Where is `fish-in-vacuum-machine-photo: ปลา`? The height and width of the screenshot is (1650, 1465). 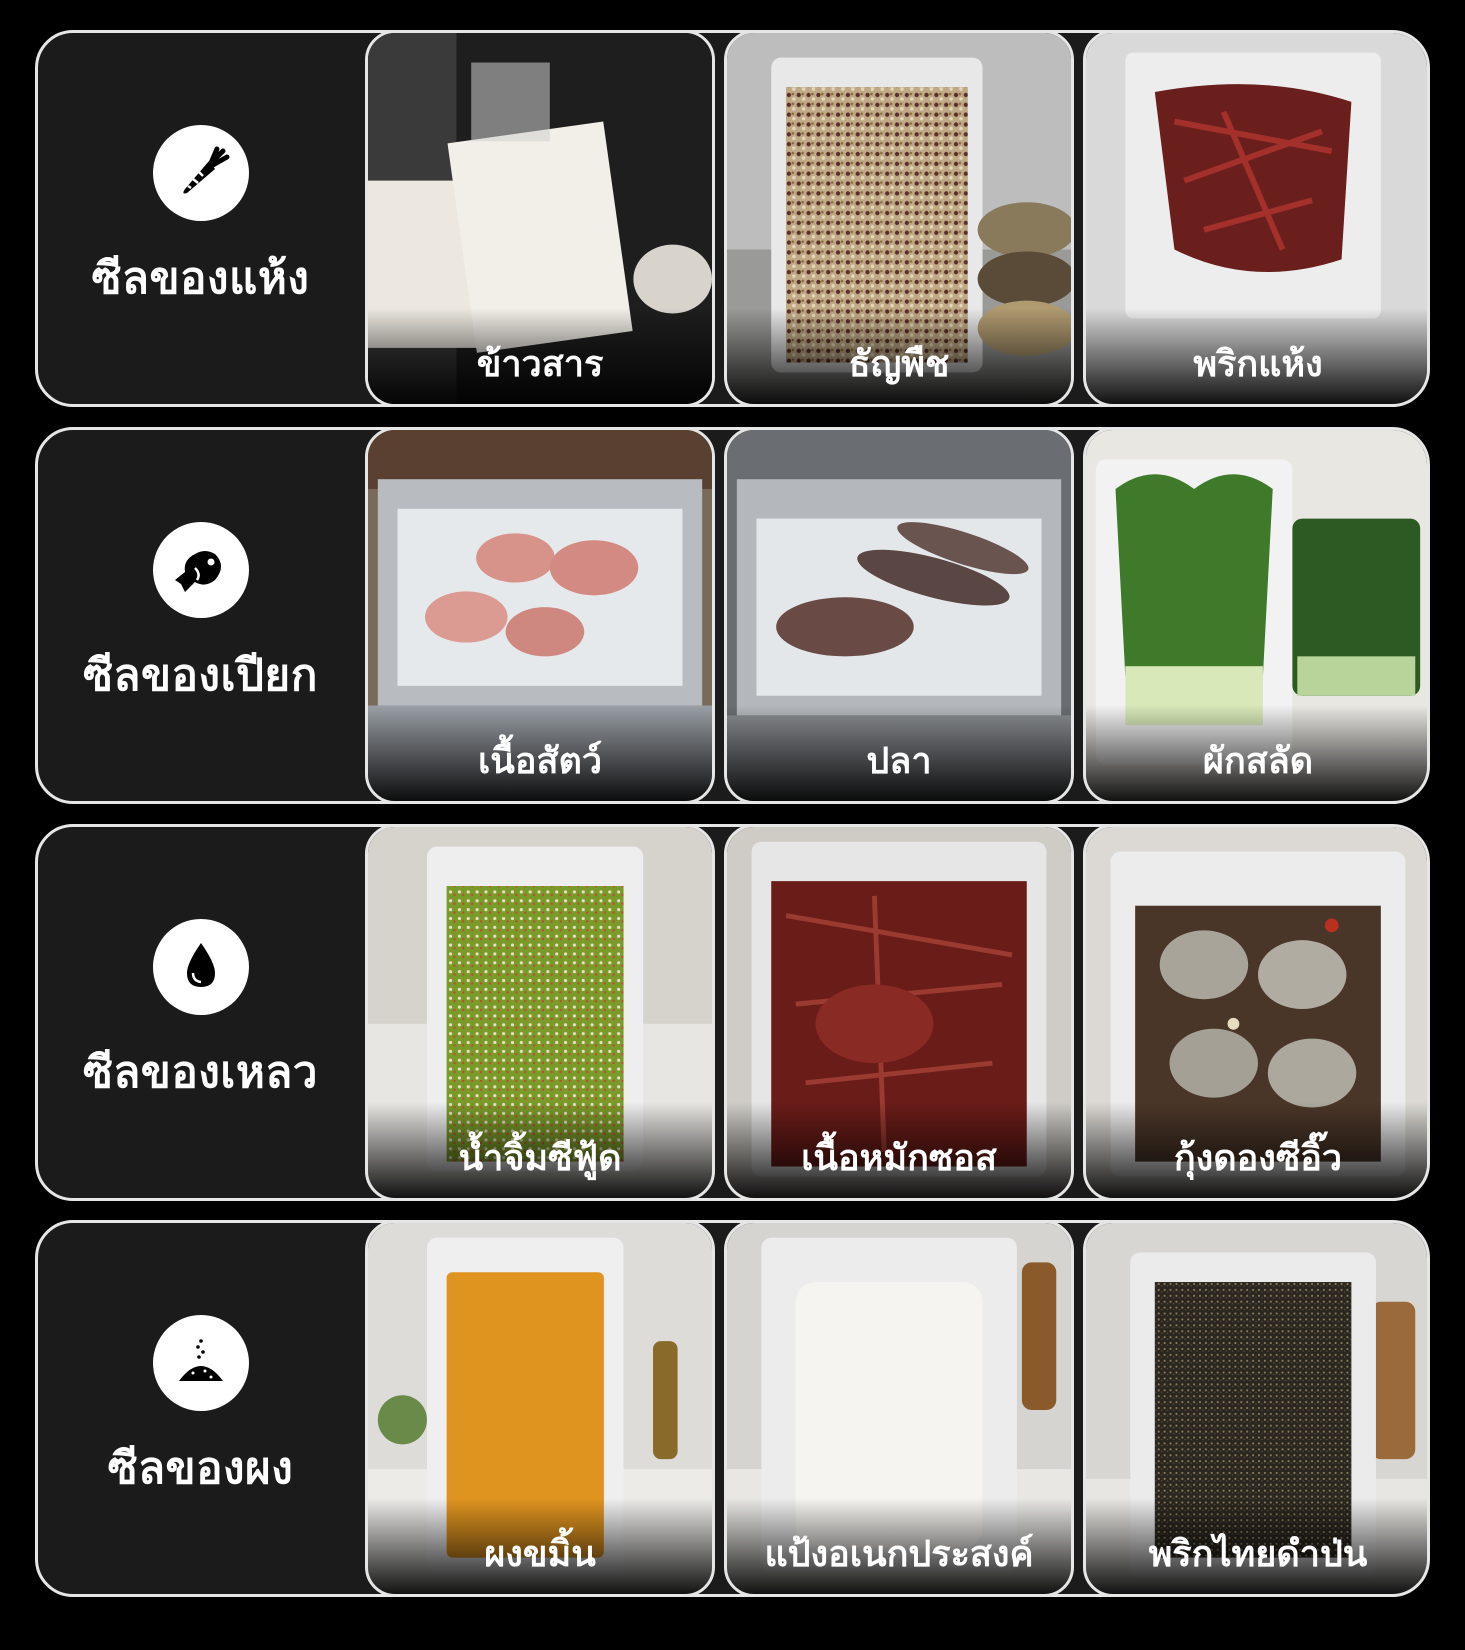 fish-in-vacuum-machine-photo: ปลา is located at coordinates (899, 615).